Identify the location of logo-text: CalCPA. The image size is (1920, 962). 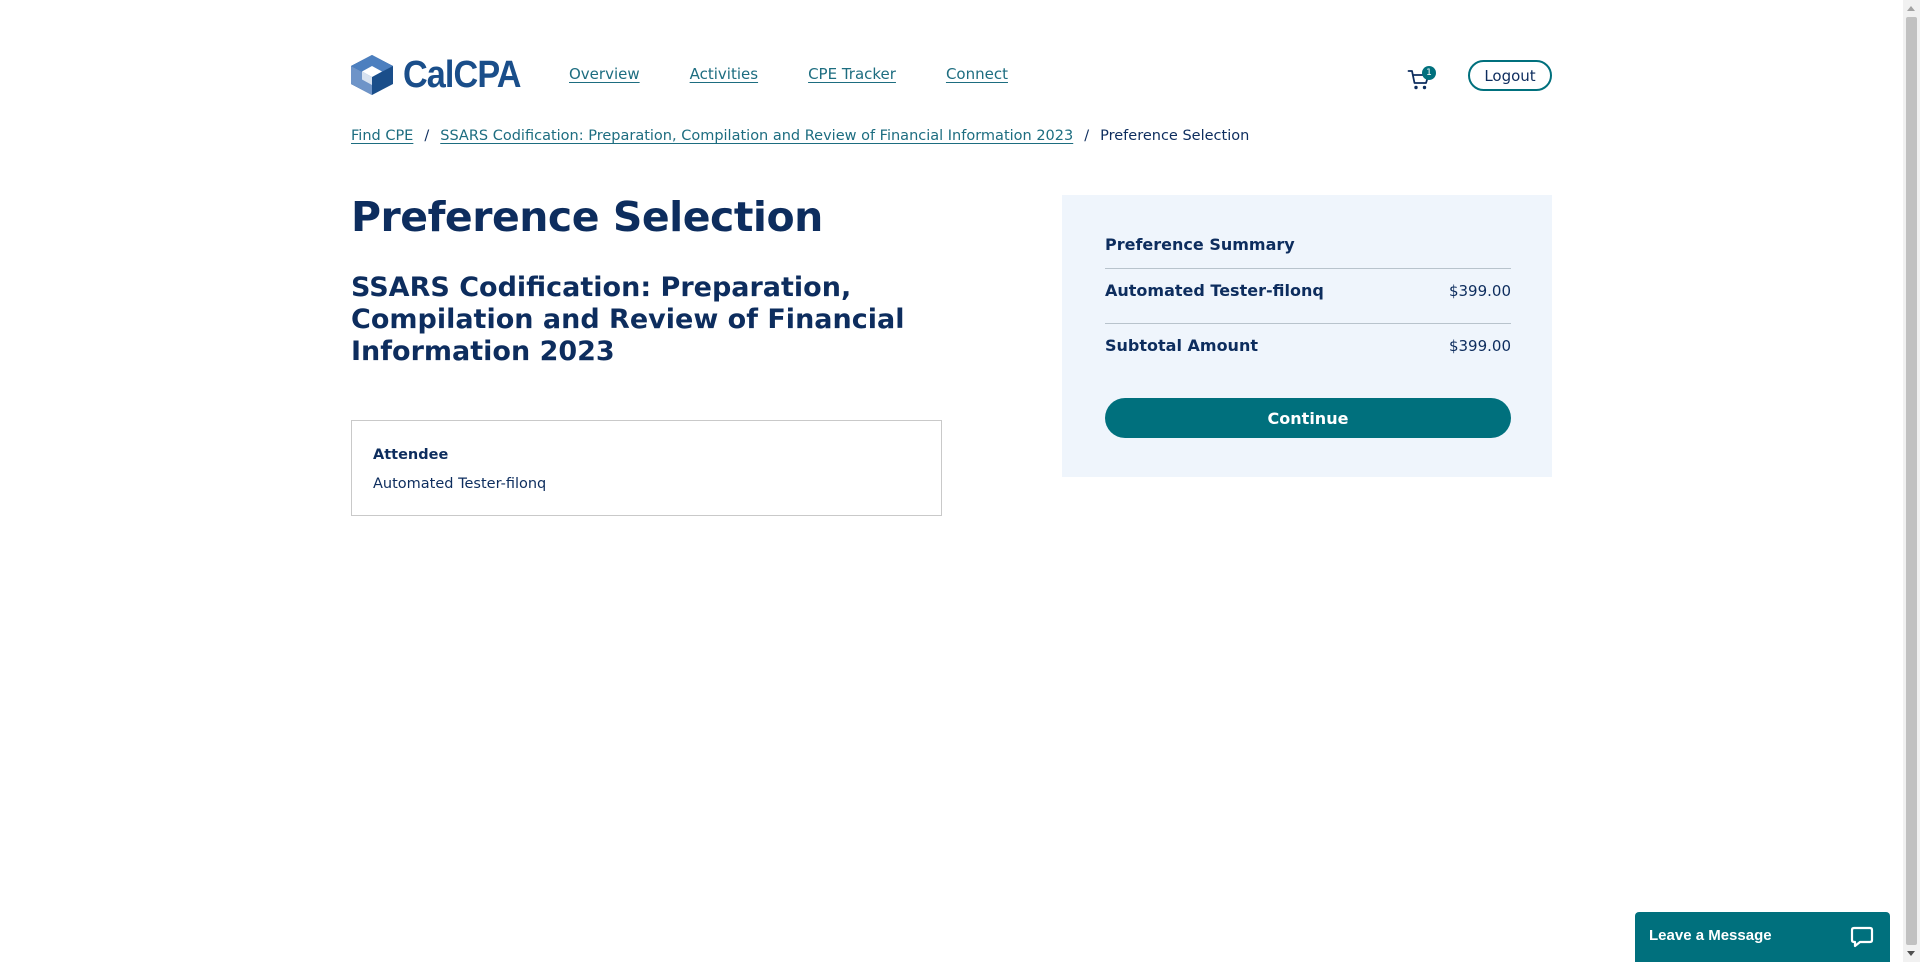
(462, 75).